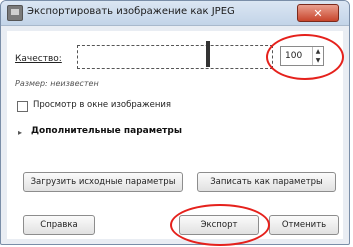 This screenshot has width=353, height=247. I want to click on preview-checkbox-label: Просмотр в окне изображения, so click(102, 105).